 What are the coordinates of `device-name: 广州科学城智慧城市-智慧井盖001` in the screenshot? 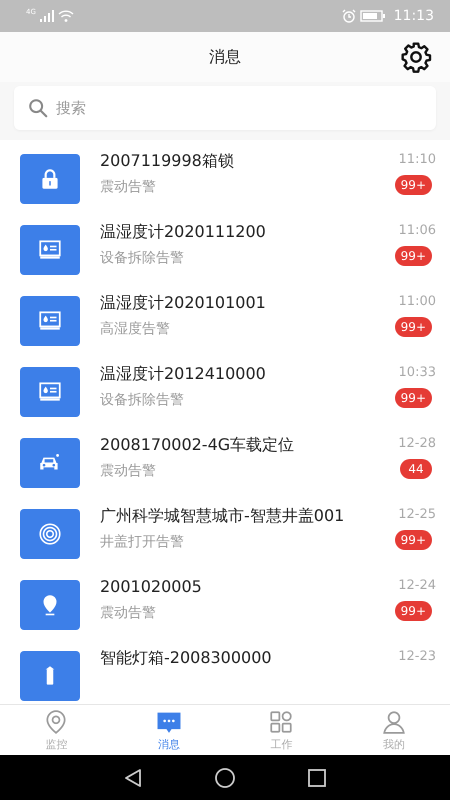 It's located at (223, 516).